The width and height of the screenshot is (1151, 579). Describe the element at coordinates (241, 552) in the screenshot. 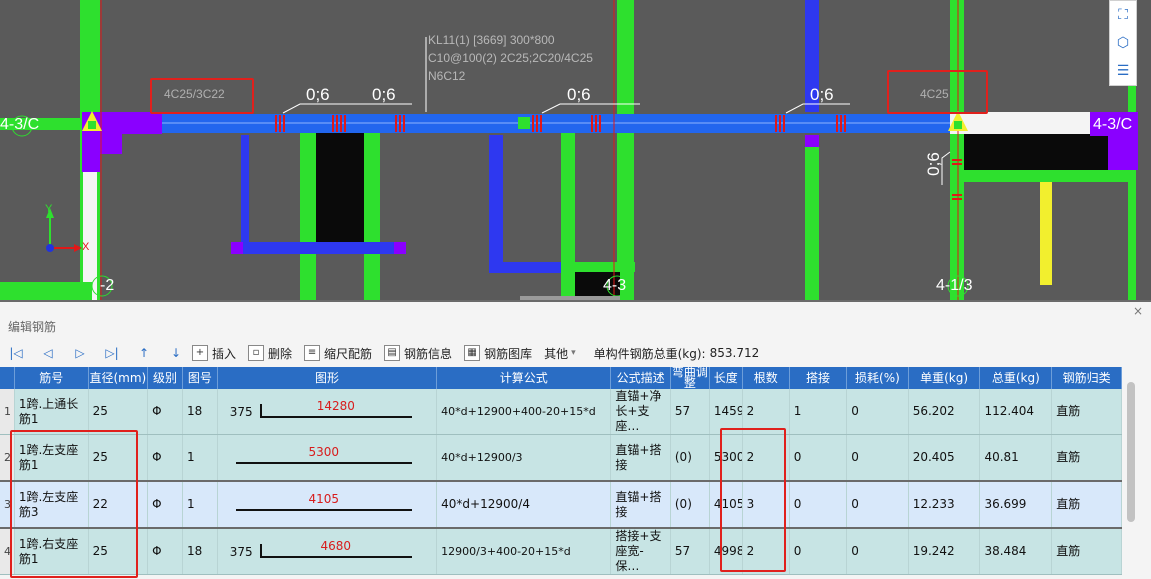

I see `hook-length: 375` at that location.